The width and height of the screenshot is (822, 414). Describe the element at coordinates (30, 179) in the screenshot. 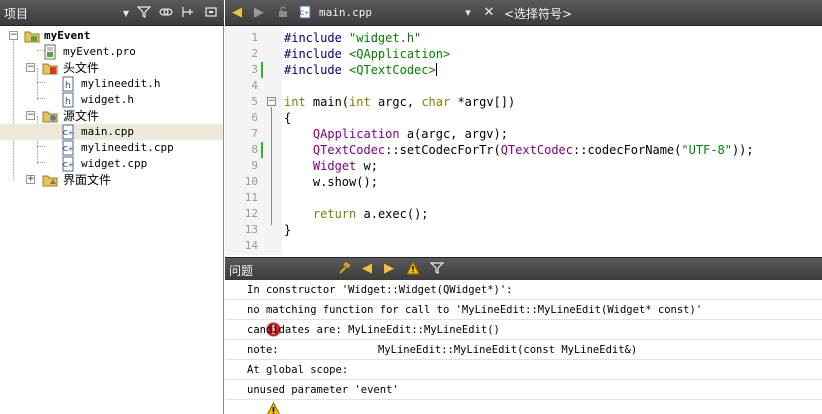

I see `expand-icon: +` at that location.